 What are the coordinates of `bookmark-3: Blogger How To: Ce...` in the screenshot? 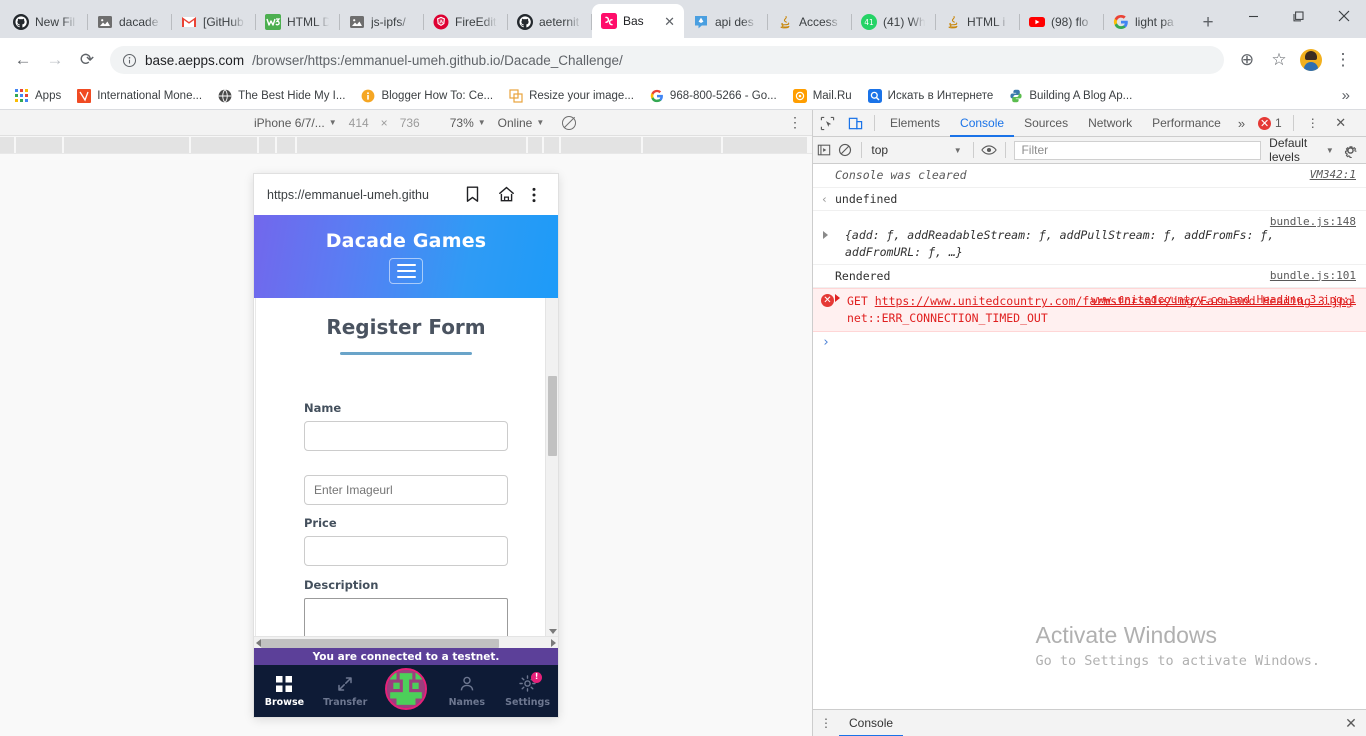 It's located at (427, 96).